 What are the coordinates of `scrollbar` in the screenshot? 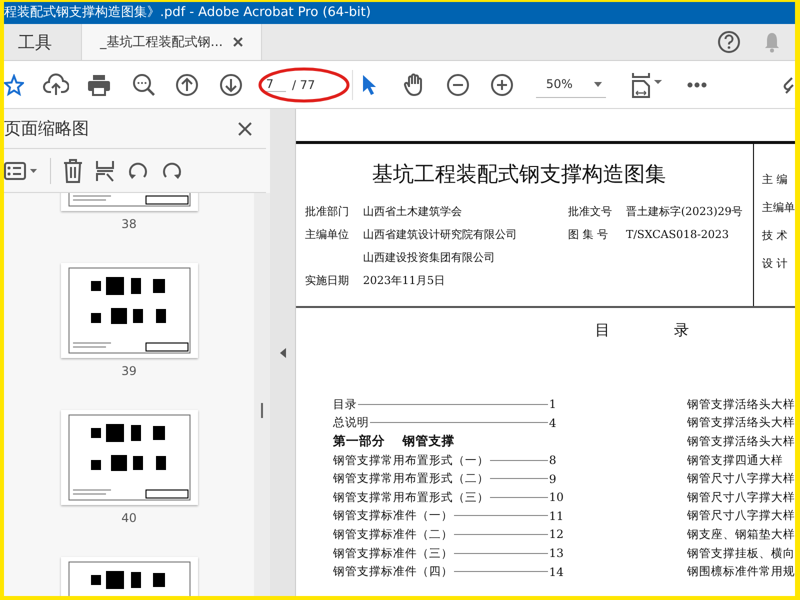 It's located at (262, 394).